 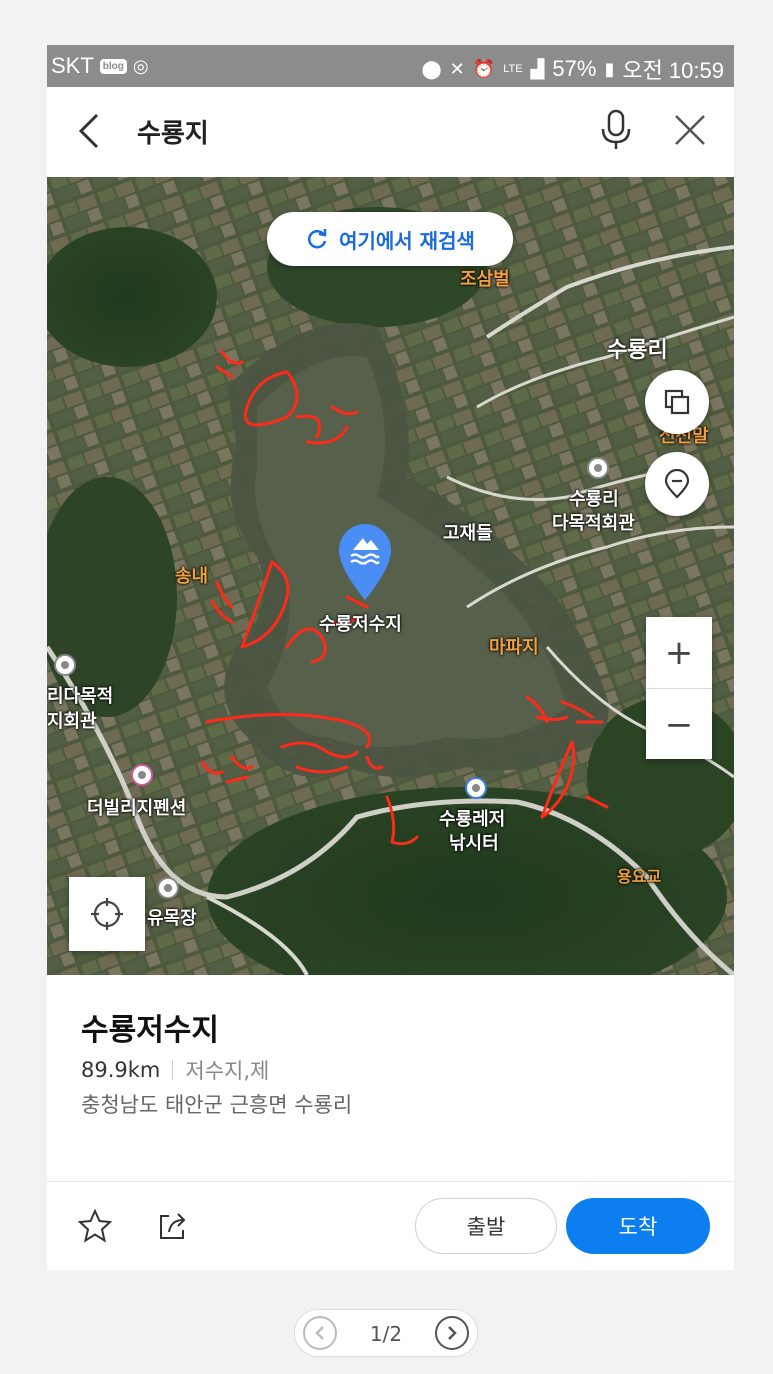 I want to click on map-label-hall-1: 수룡리, so click(x=594, y=499).